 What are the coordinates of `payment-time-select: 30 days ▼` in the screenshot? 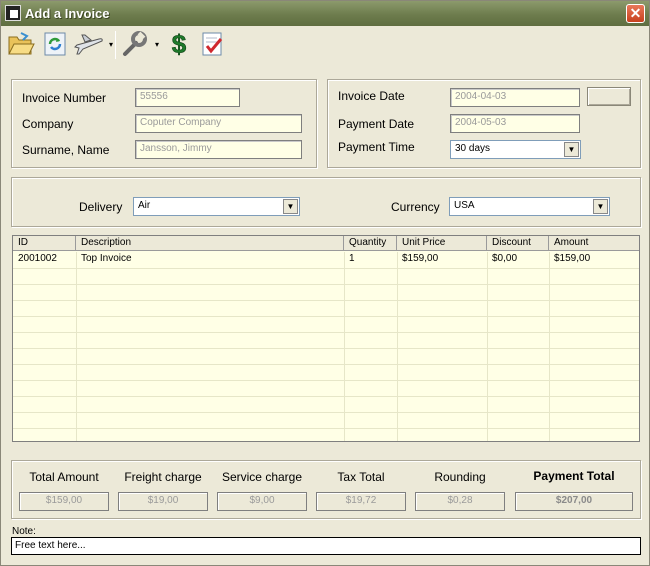 It's located at (515, 149).